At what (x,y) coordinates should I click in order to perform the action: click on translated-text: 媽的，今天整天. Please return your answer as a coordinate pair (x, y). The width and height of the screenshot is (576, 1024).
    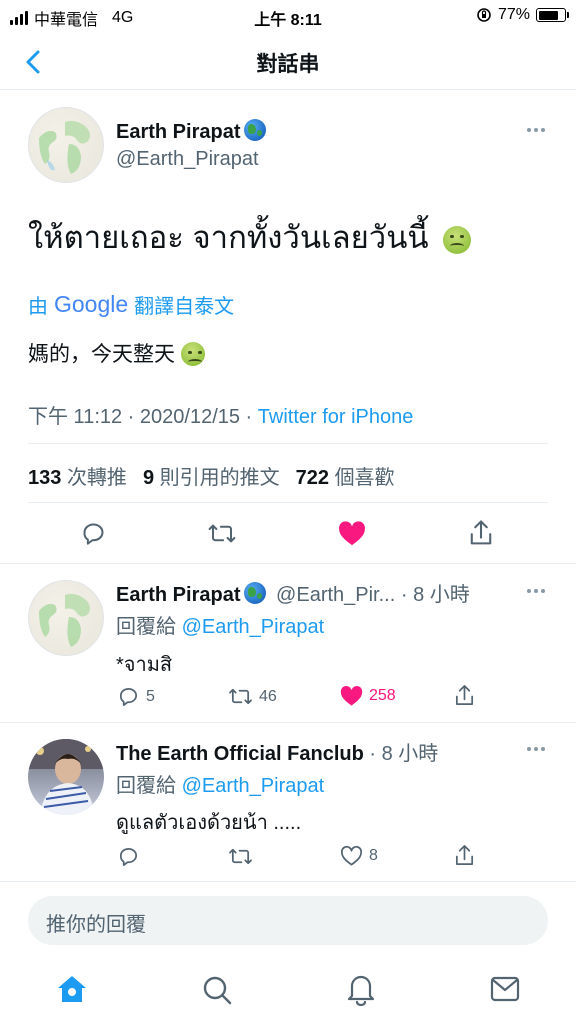
    Looking at the image, I should click on (101, 354).